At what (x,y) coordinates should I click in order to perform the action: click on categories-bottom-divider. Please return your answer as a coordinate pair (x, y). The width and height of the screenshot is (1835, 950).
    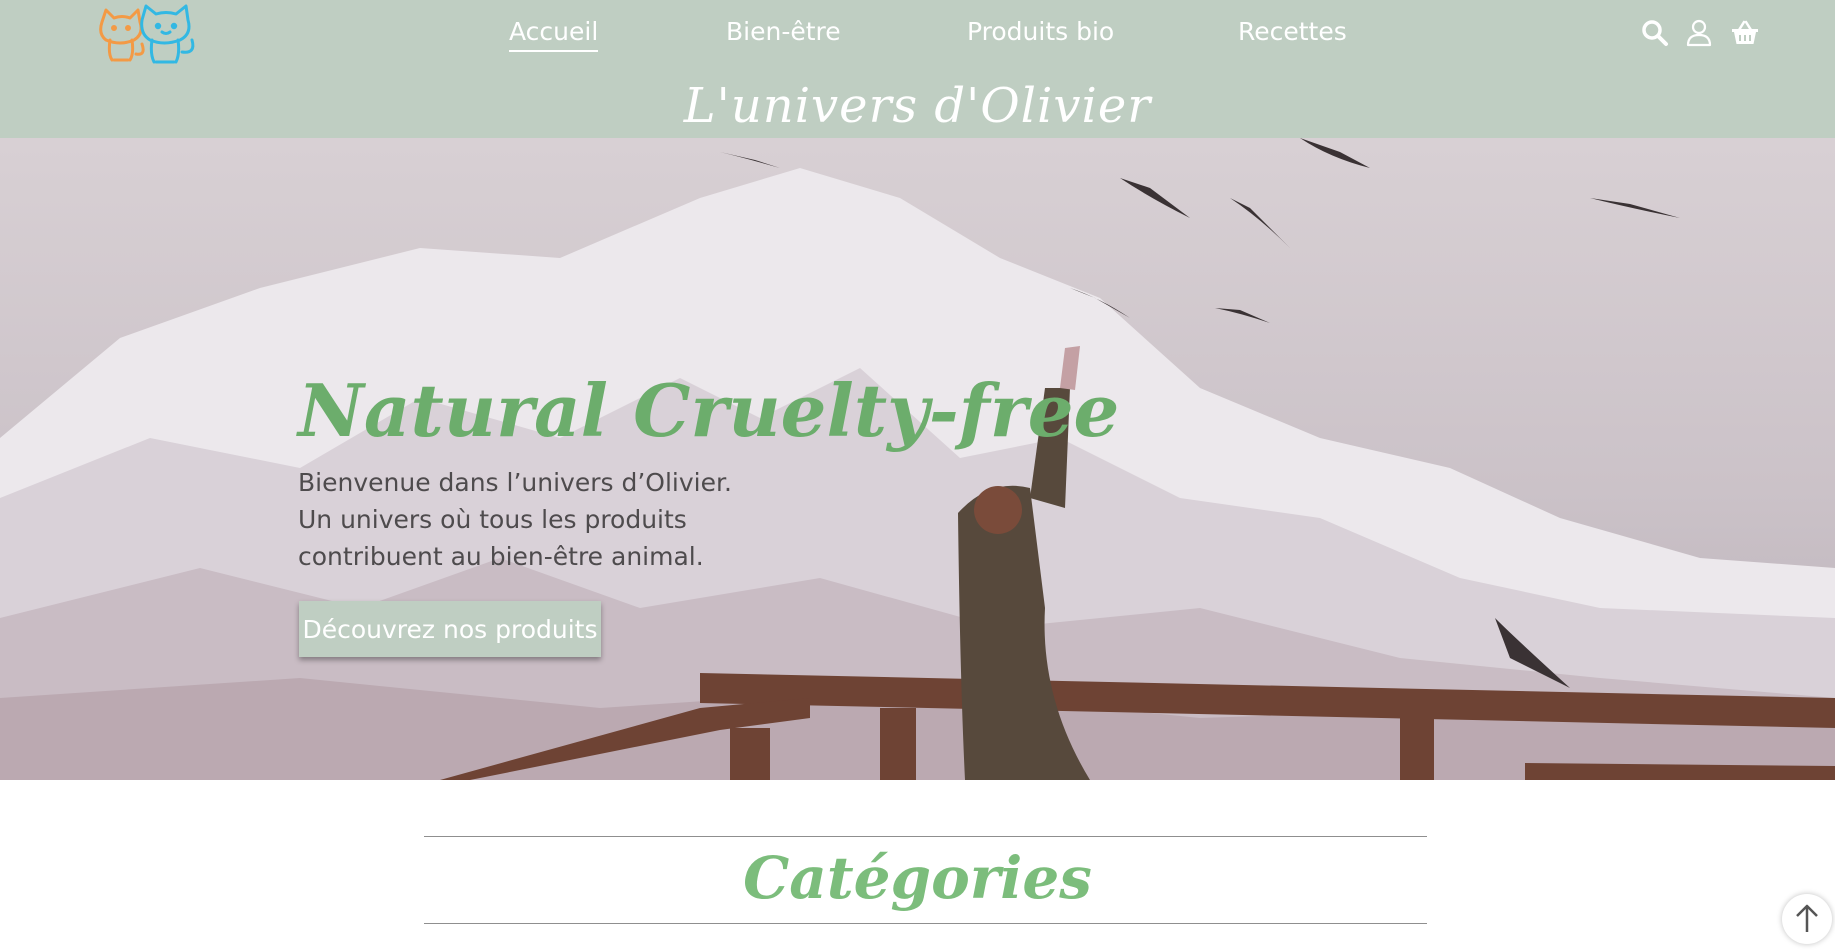
    Looking at the image, I should click on (925, 923).